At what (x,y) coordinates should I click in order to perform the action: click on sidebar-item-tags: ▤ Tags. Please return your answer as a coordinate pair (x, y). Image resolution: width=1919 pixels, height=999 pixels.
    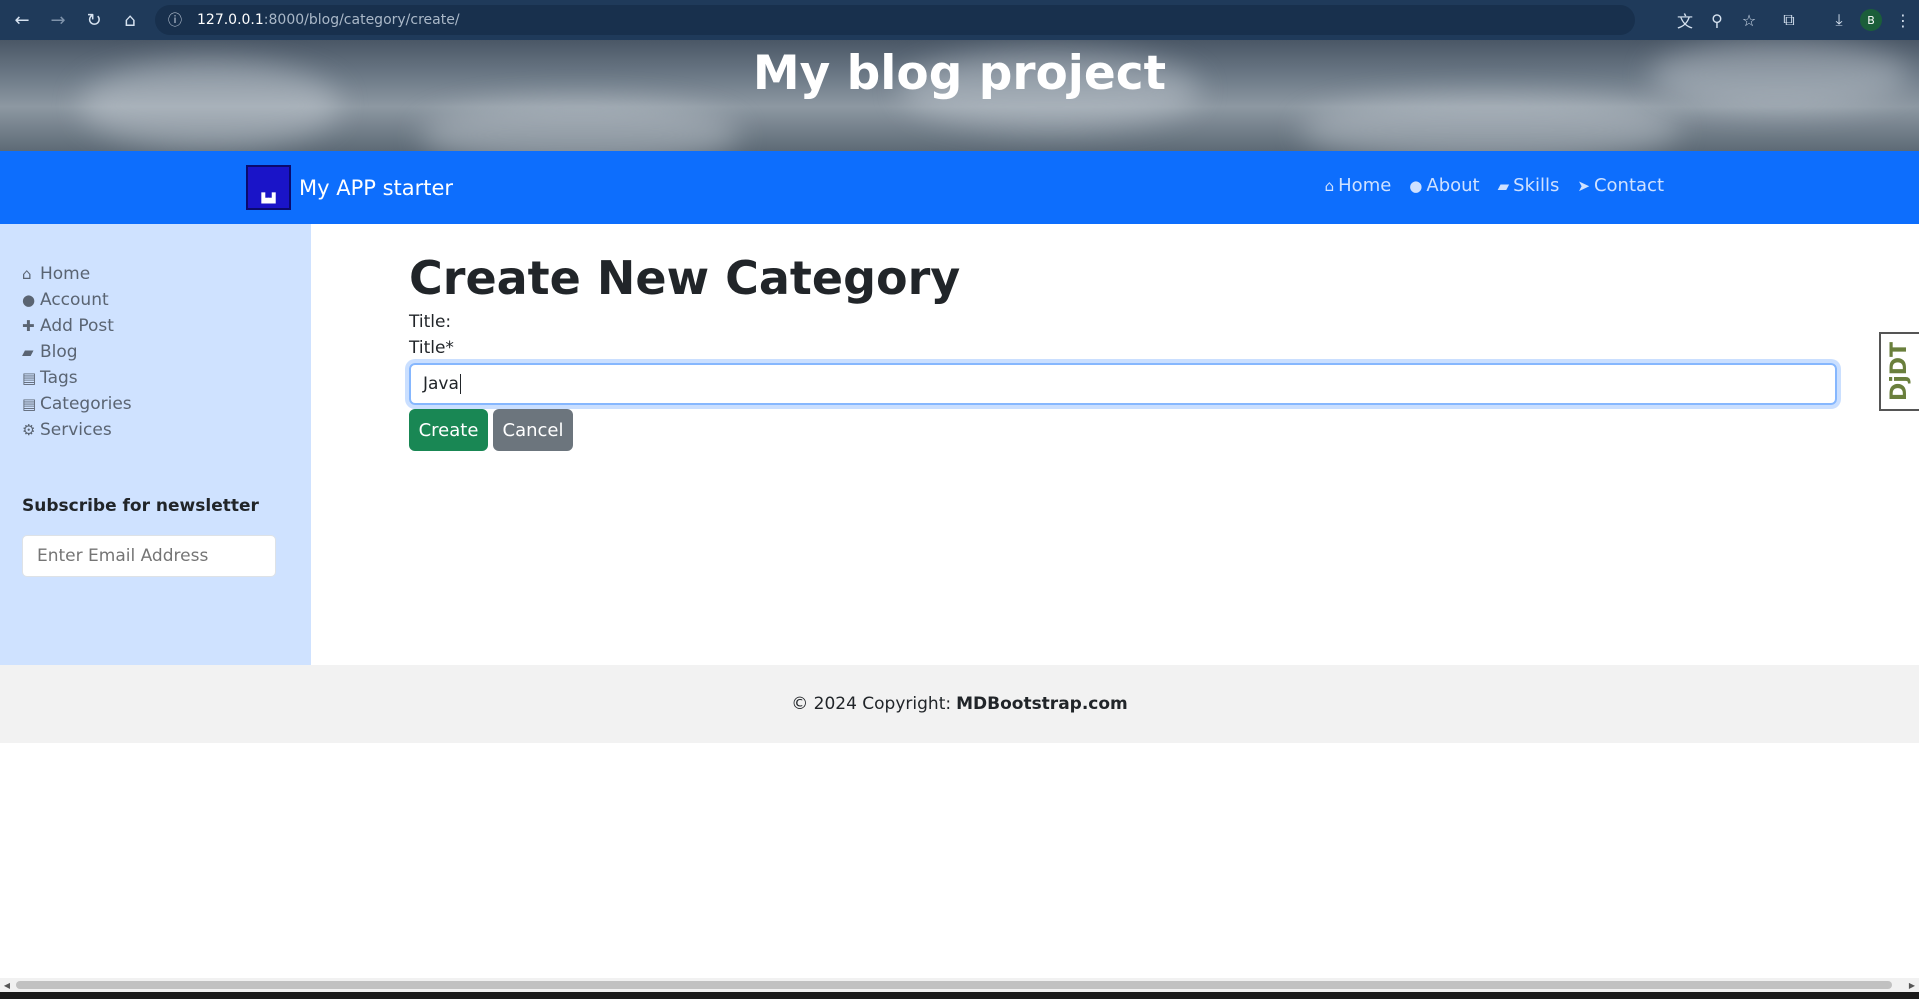
    Looking at the image, I should click on (77, 378).